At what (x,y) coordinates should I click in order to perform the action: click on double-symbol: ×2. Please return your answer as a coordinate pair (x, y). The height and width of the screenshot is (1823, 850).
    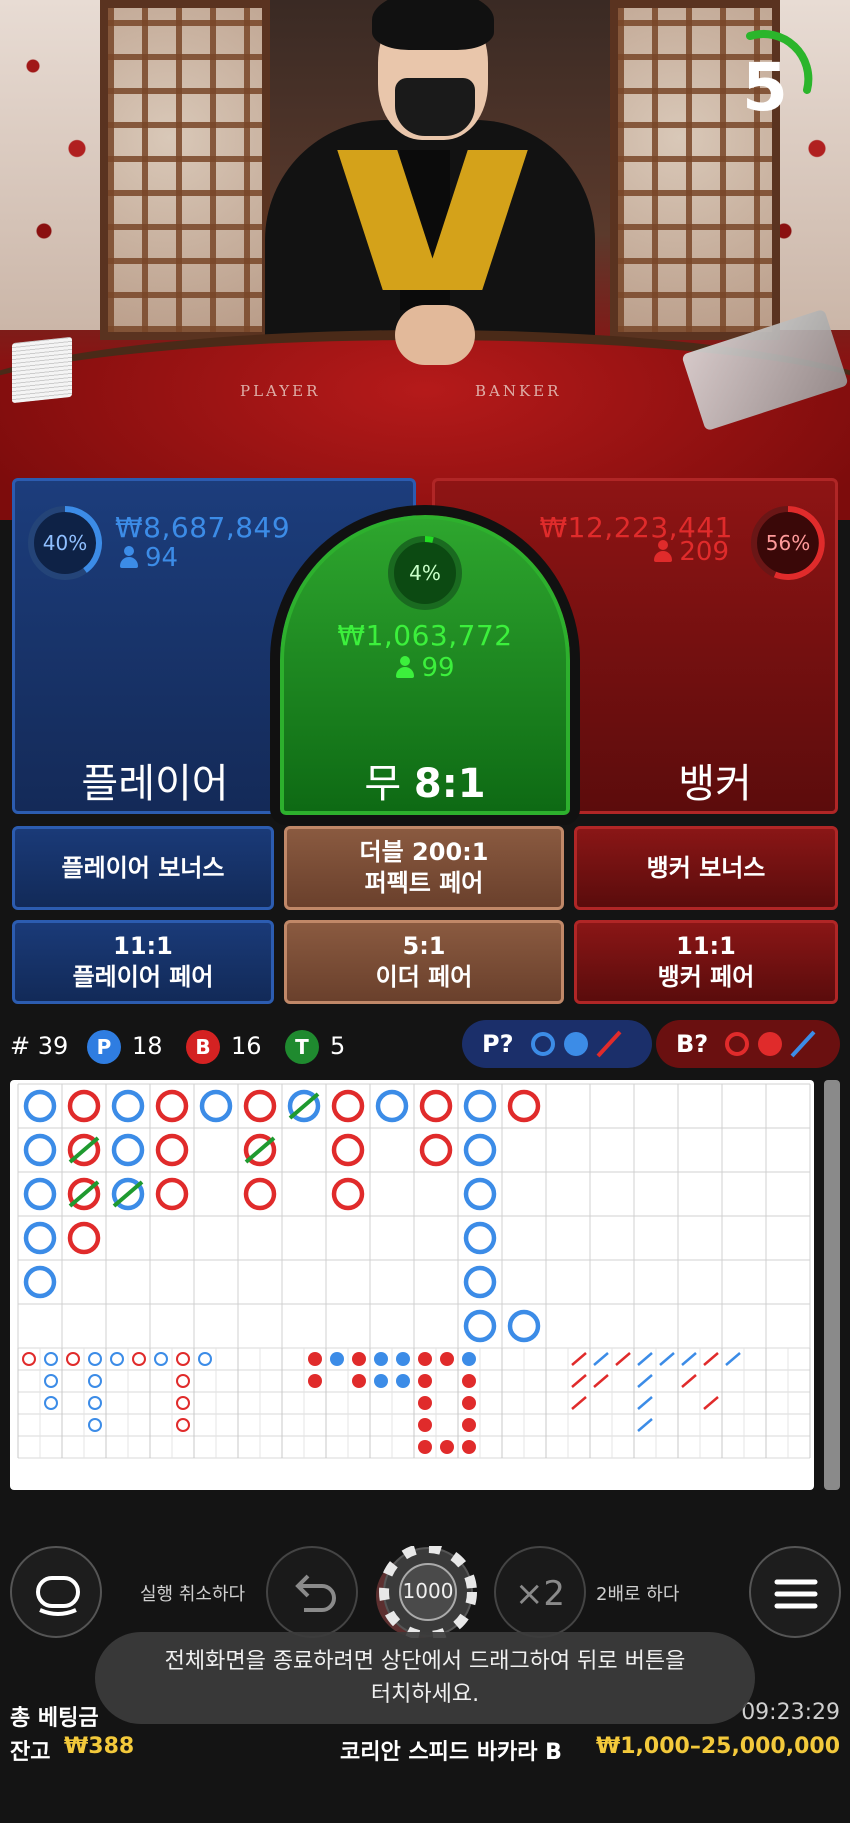
    Looking at the image, I should click on (540, 1594).